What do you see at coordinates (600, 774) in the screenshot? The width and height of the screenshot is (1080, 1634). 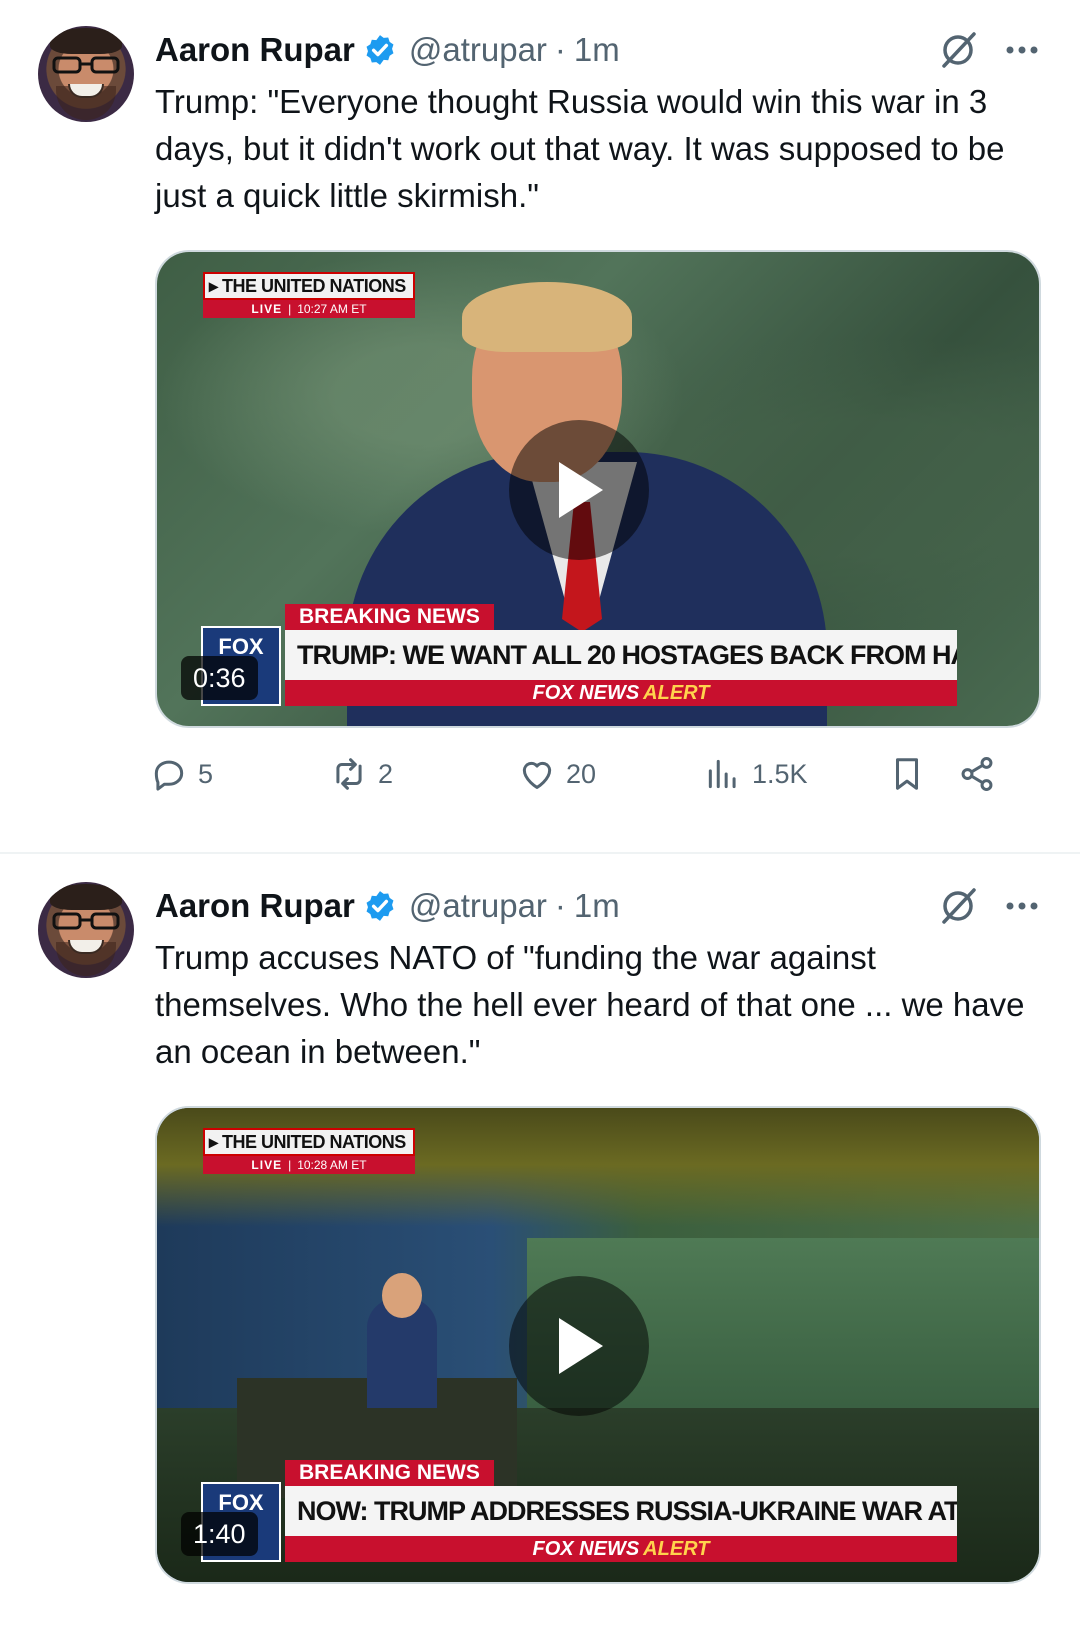 I see `action-bar: 5 2 20 1.5K` at bounding box center [600, 774].